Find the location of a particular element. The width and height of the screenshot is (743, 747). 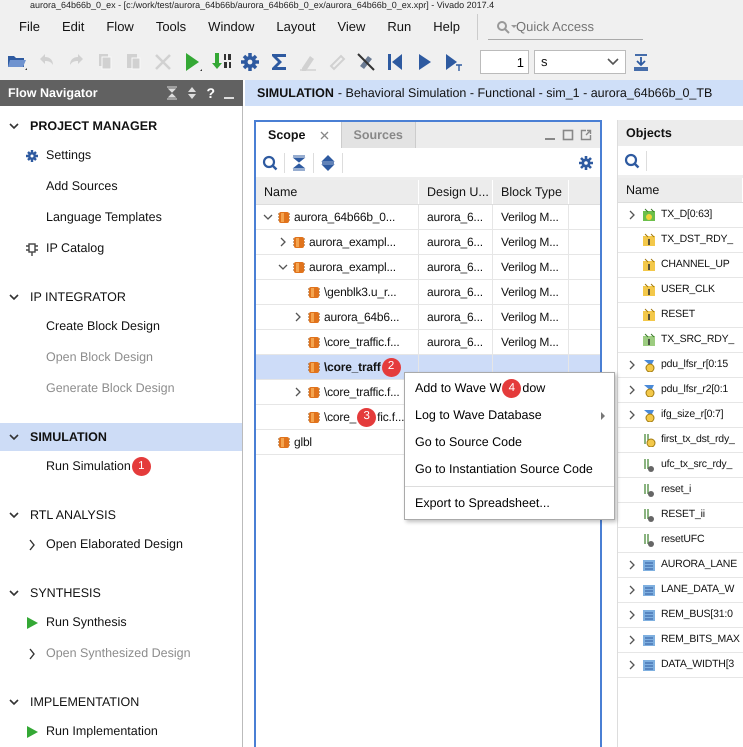

nav-link: Run Simulation is located at coordinates (88, 466).